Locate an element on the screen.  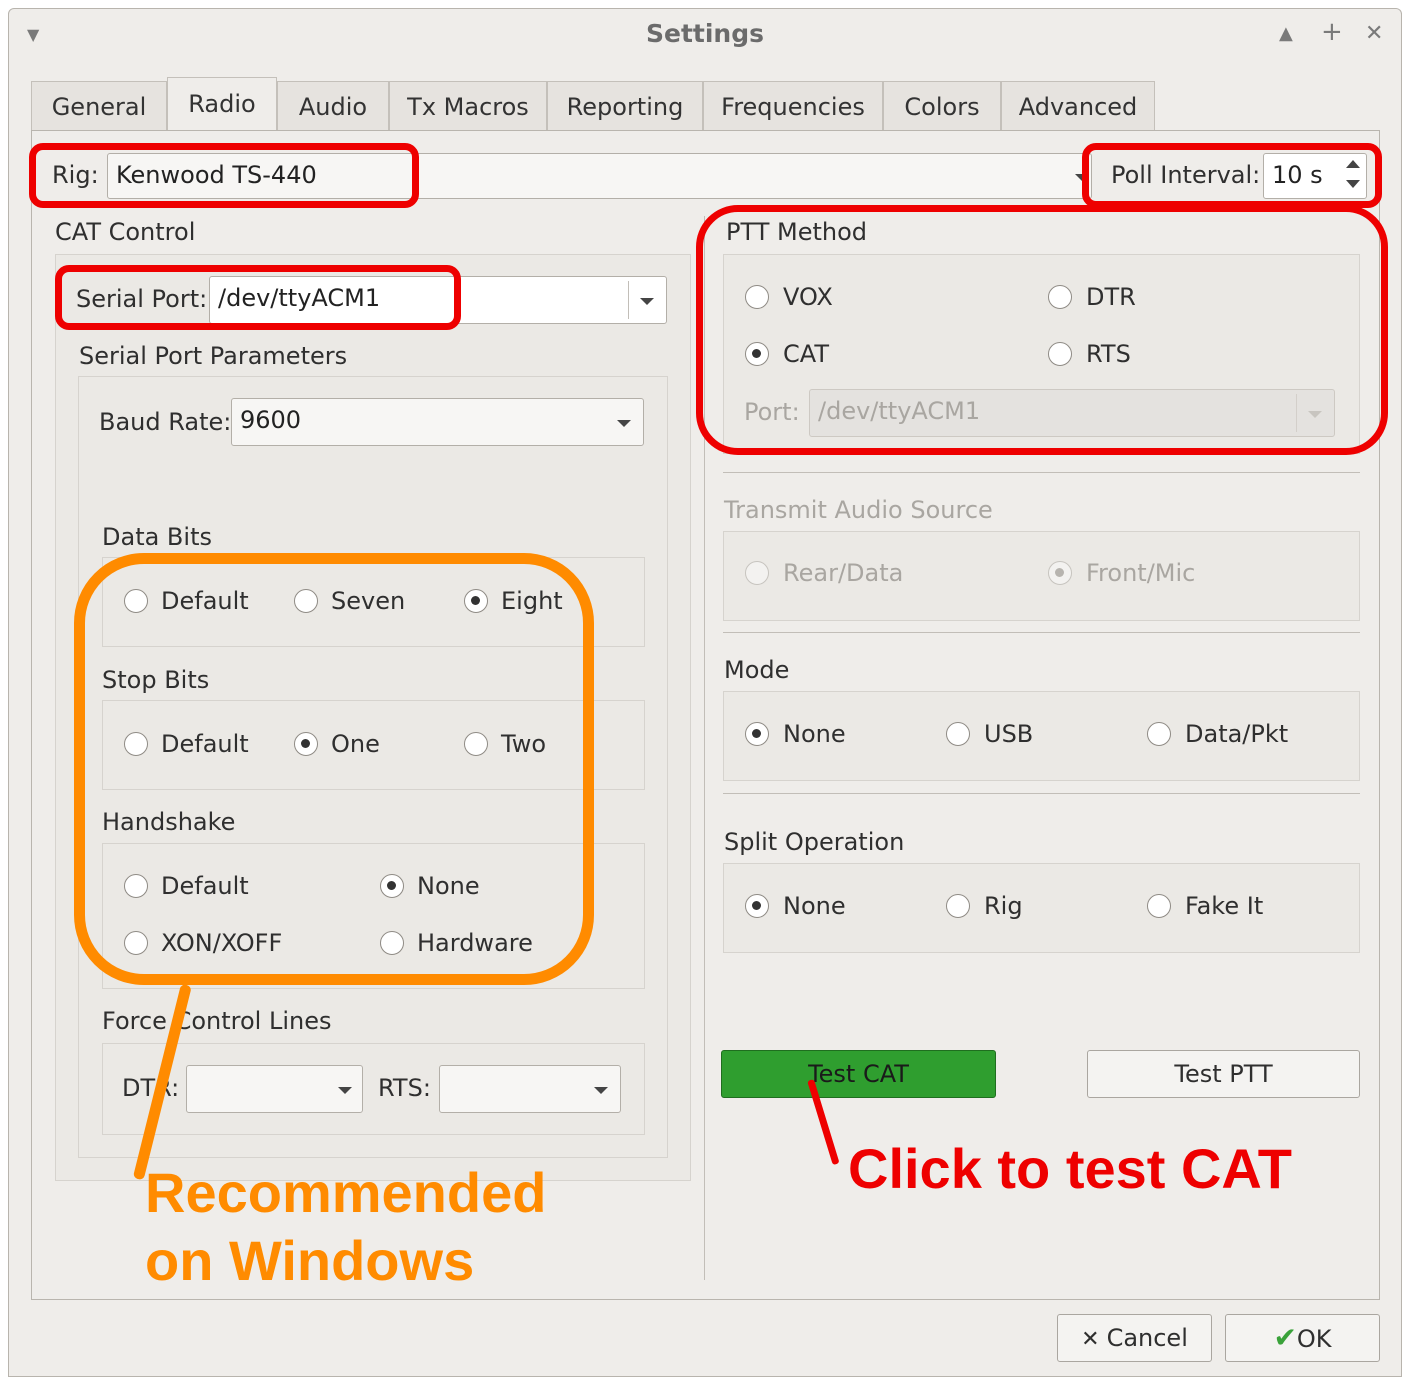
window-title: Settings is located at coordinates (704, 33).